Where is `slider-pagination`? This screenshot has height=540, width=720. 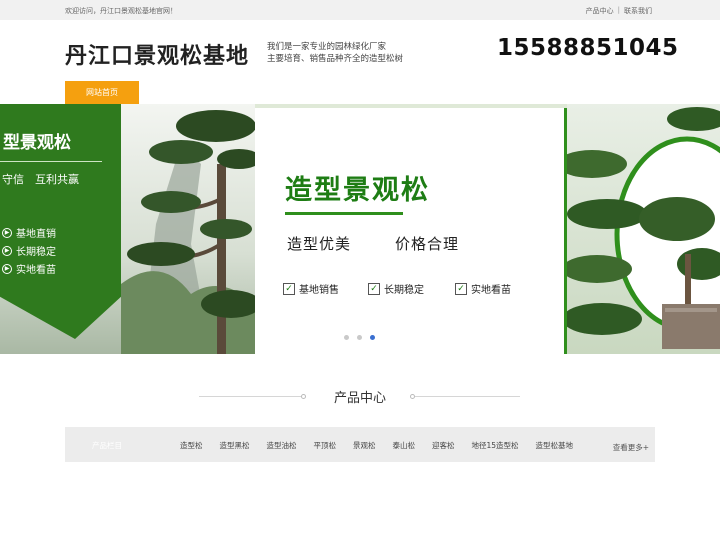
slider-pagination is located at coordinates (359, 337).